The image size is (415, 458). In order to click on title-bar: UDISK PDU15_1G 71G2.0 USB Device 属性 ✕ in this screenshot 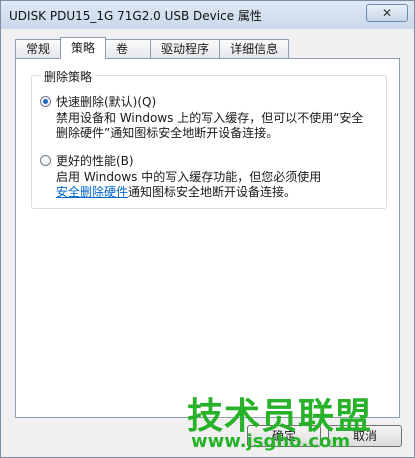, I will do `click(207, 15)`.